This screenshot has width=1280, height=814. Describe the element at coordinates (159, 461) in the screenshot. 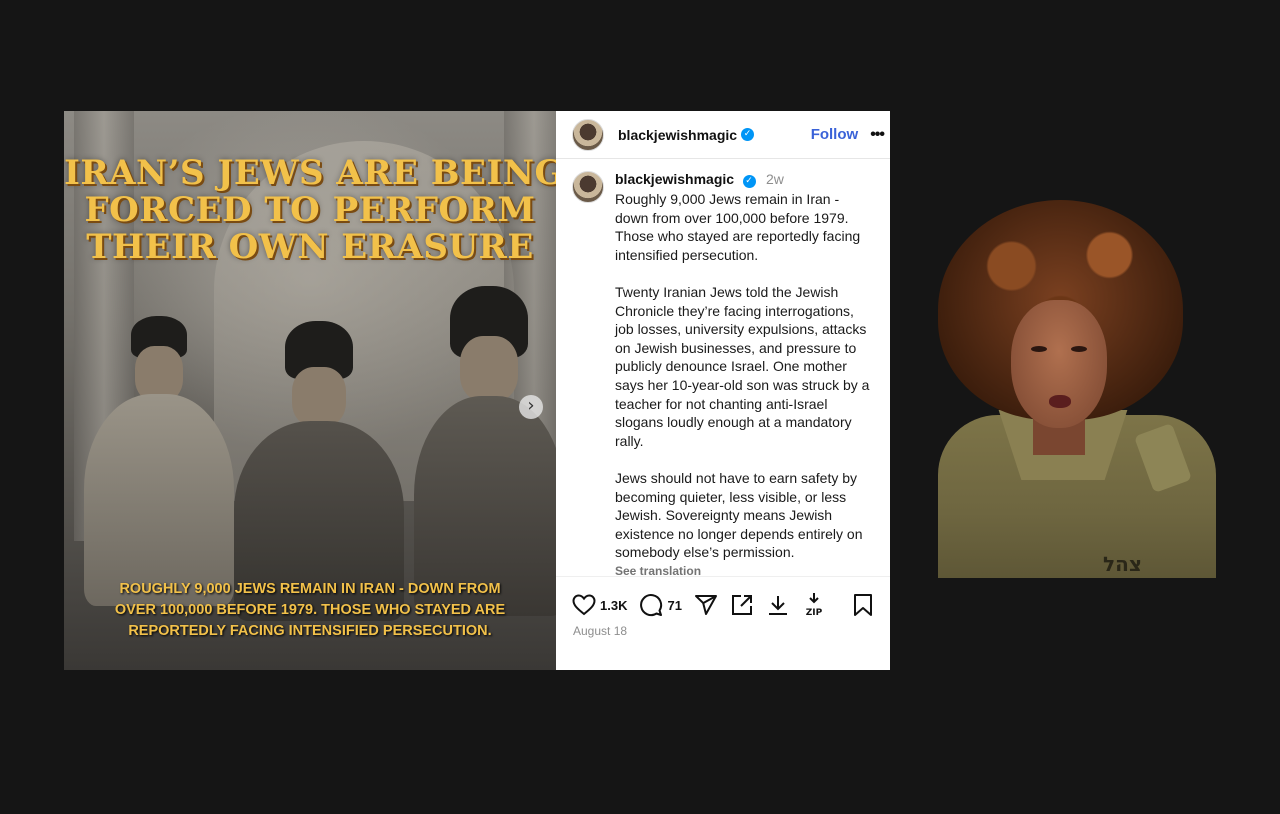

I see `photo-figure-left` at that location.